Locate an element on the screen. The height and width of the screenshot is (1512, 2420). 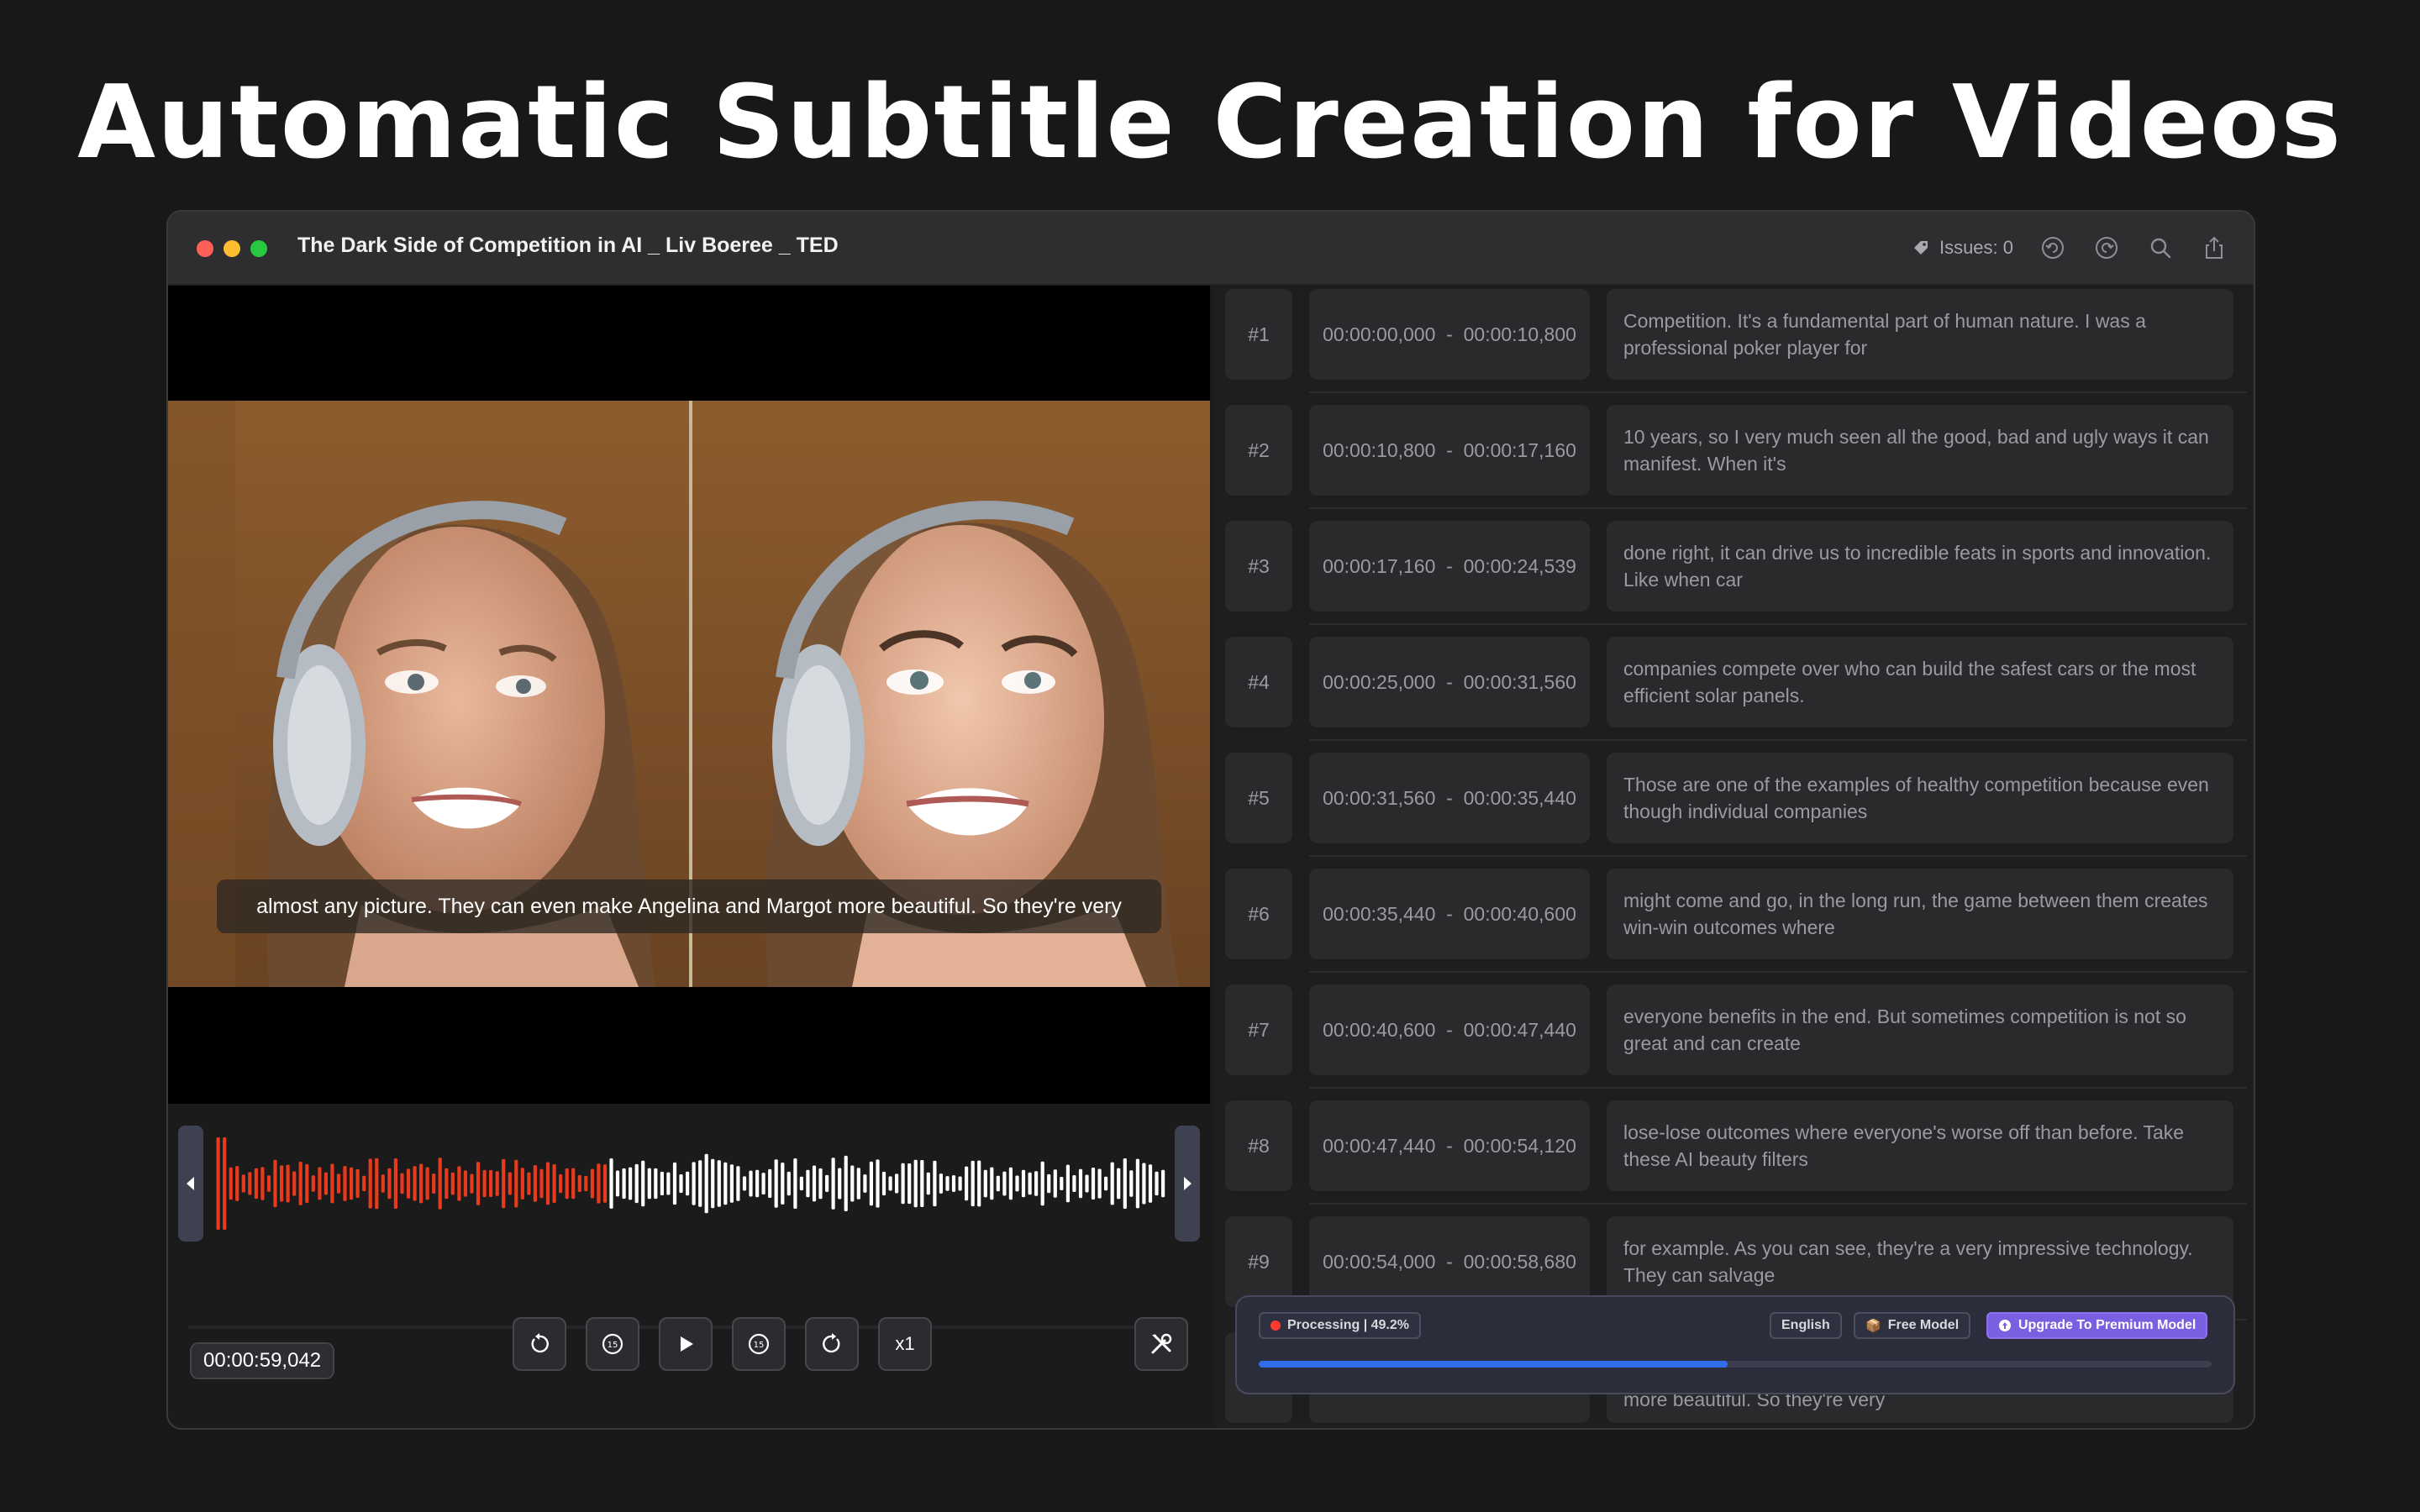
language-selector: English is located at coordinates (1806, 1325).